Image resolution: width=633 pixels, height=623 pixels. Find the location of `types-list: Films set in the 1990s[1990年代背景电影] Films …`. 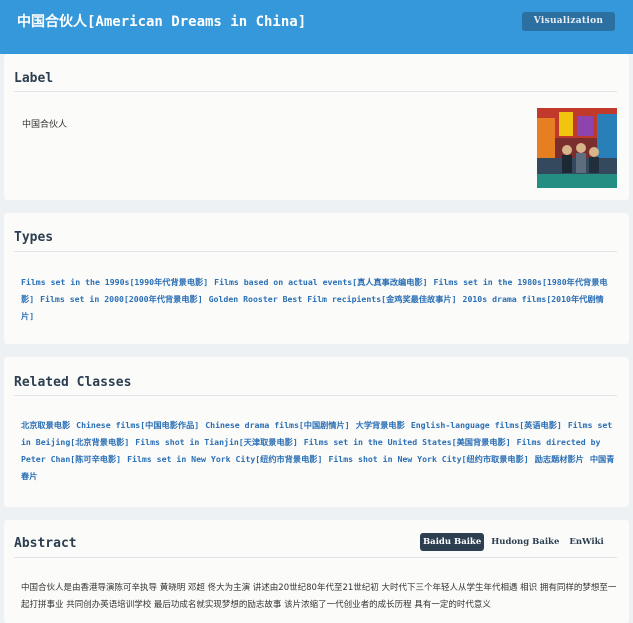

types-list: Films set in the 1990s[1990年代背景电影] Films … is located at coordinates (319, 299).